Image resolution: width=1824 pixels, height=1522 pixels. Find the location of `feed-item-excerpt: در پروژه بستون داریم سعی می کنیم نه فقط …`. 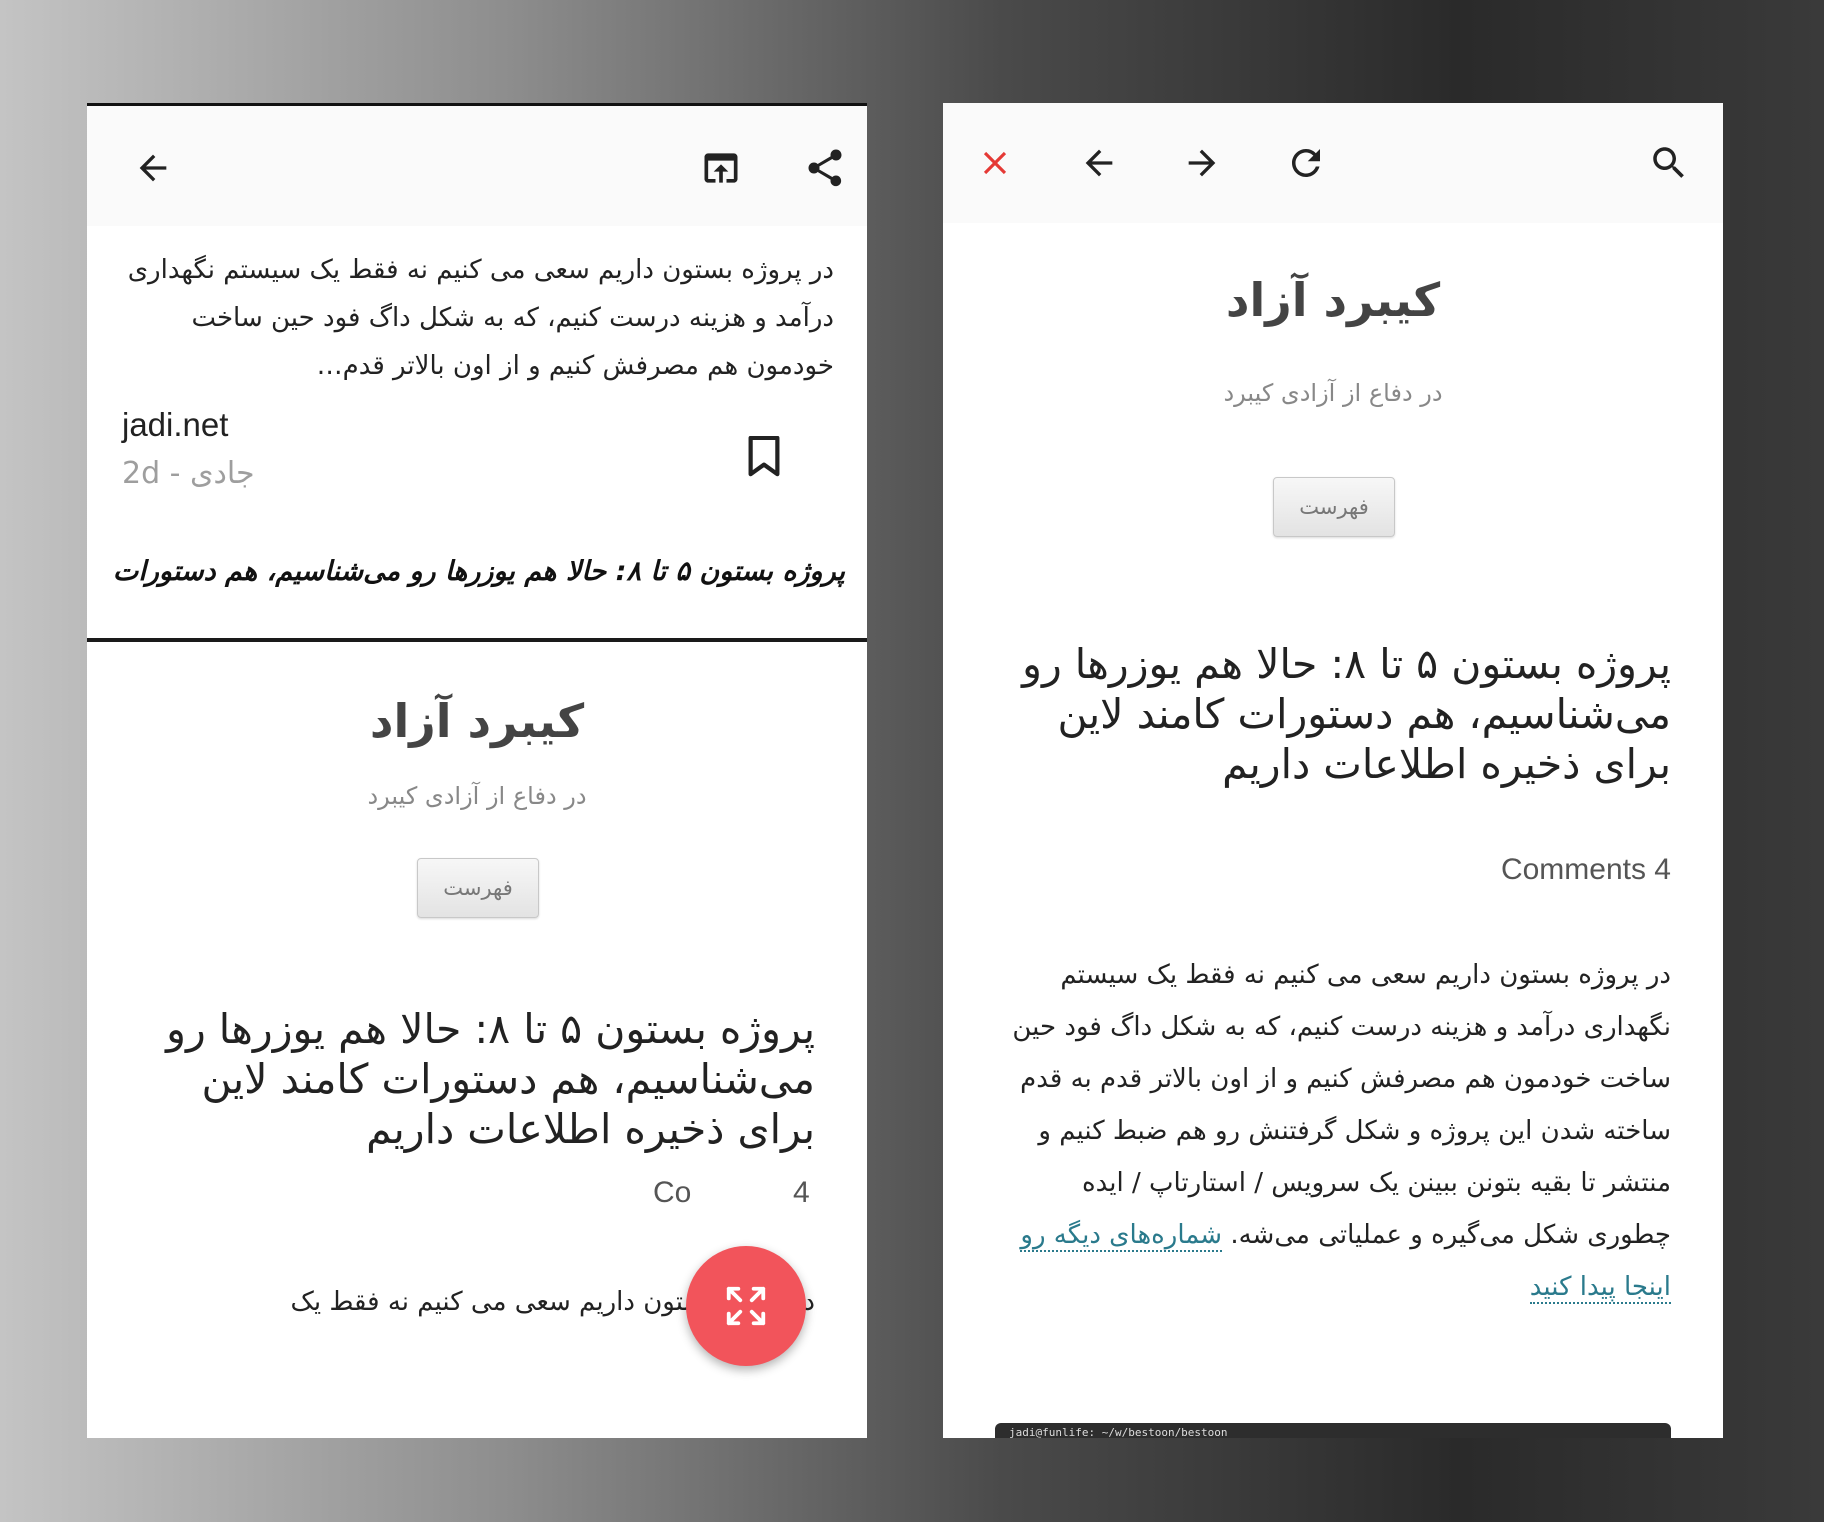

feed-item-excerpt: در پروژه بستون داریم سعی می کنیم نه فقط … is located at coordinates (478, 318).